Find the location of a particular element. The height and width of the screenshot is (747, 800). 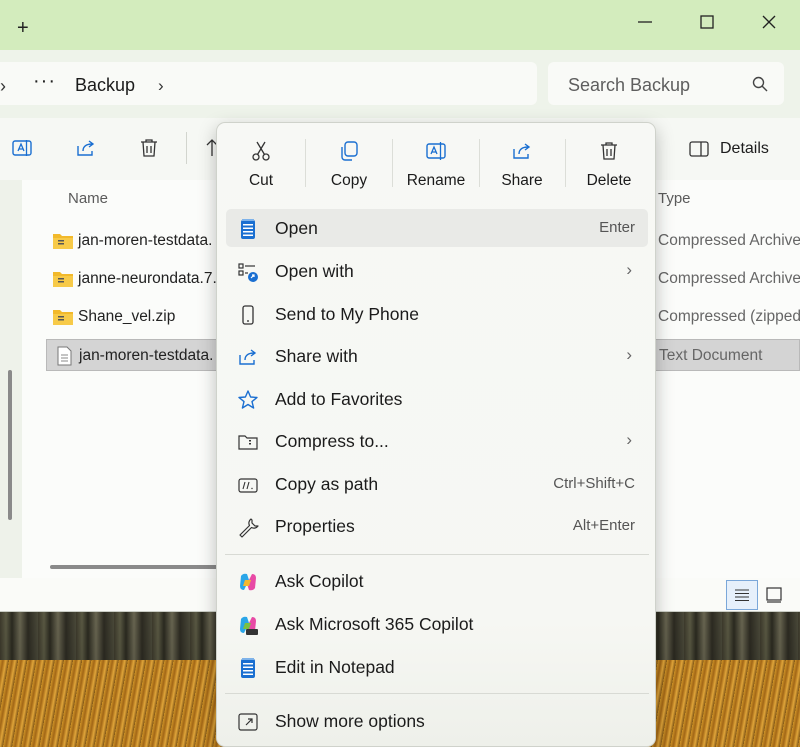

breadcrumb-backup: Backup is located at coordinates (105, 85).